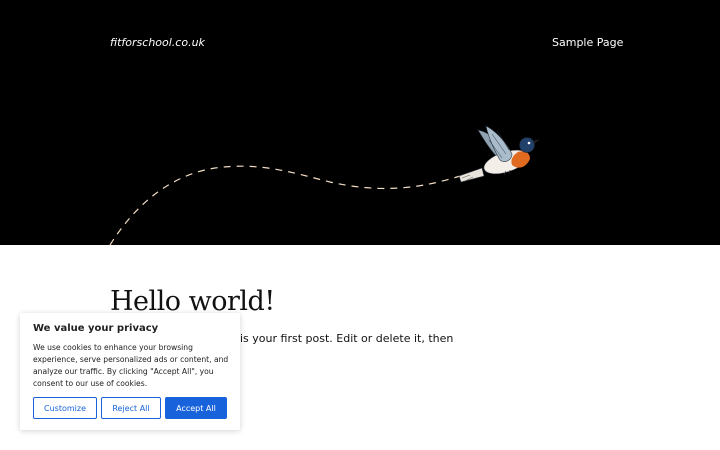 The image size is (720, 450). I want to click on accept-all-button: Accept All, so click(196, 408).